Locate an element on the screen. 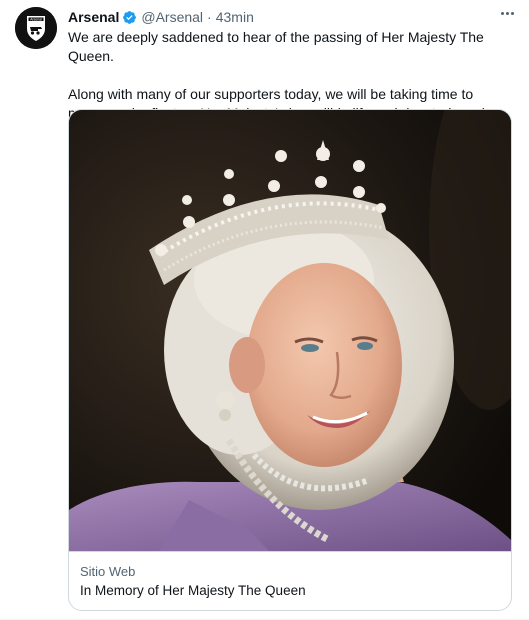 This screenshot has height=620, width=529. arsenal-crest-icon: Arsenal is located at coordinates (36, 28).